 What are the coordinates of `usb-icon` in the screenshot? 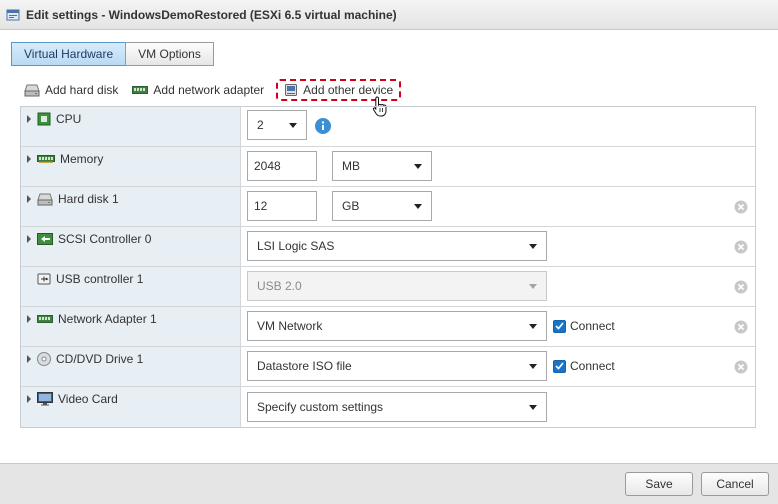 It's located at (44, 279).